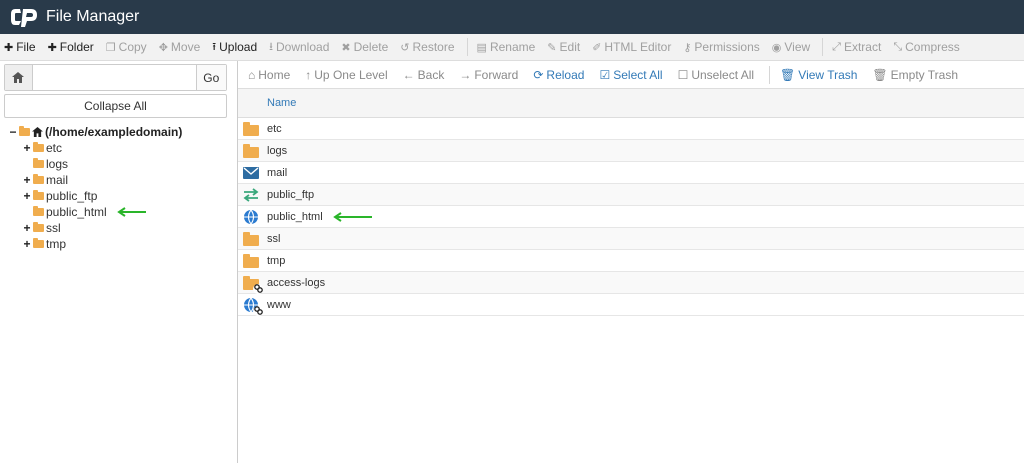 The width and height of the screenshot is (1024, 463). What do you see at coordinates (210, 77) in the screenshot?
I see `go-button: Go` at bounding box center [210, 77].